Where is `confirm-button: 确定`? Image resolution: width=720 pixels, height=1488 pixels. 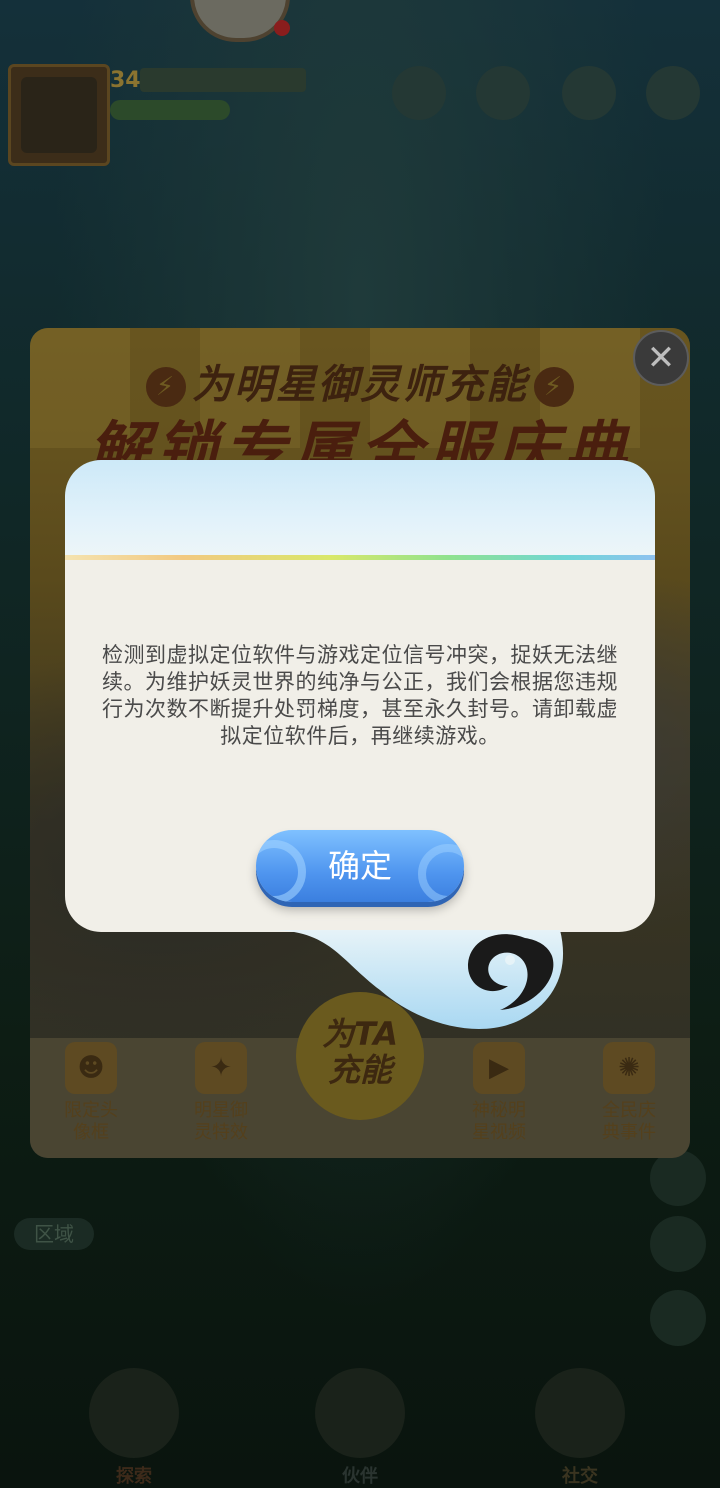
confirm-button: 确定 is located at coordinates (360, 866).